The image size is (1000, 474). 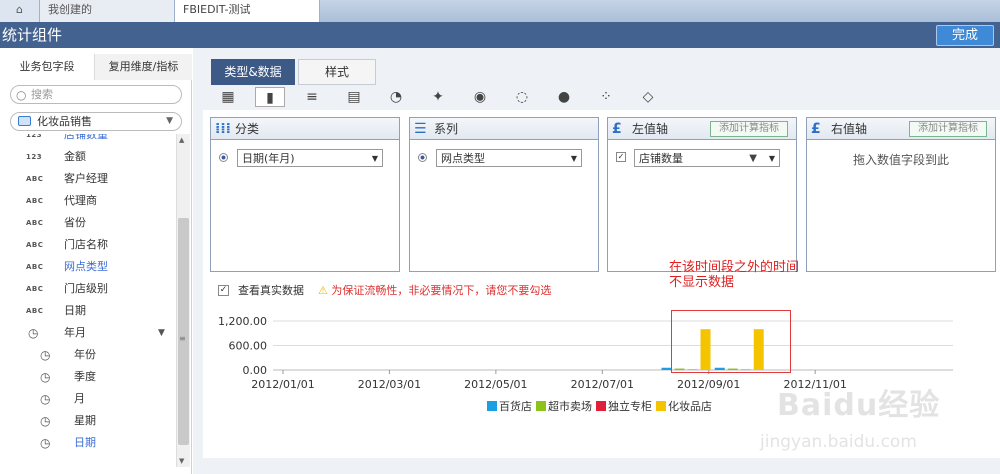 What do you see at coordinates (247, 11) in the screenshot?
I see `tab-fbiedit: FBIEDIT-测试` at bounding box center [247, 11].